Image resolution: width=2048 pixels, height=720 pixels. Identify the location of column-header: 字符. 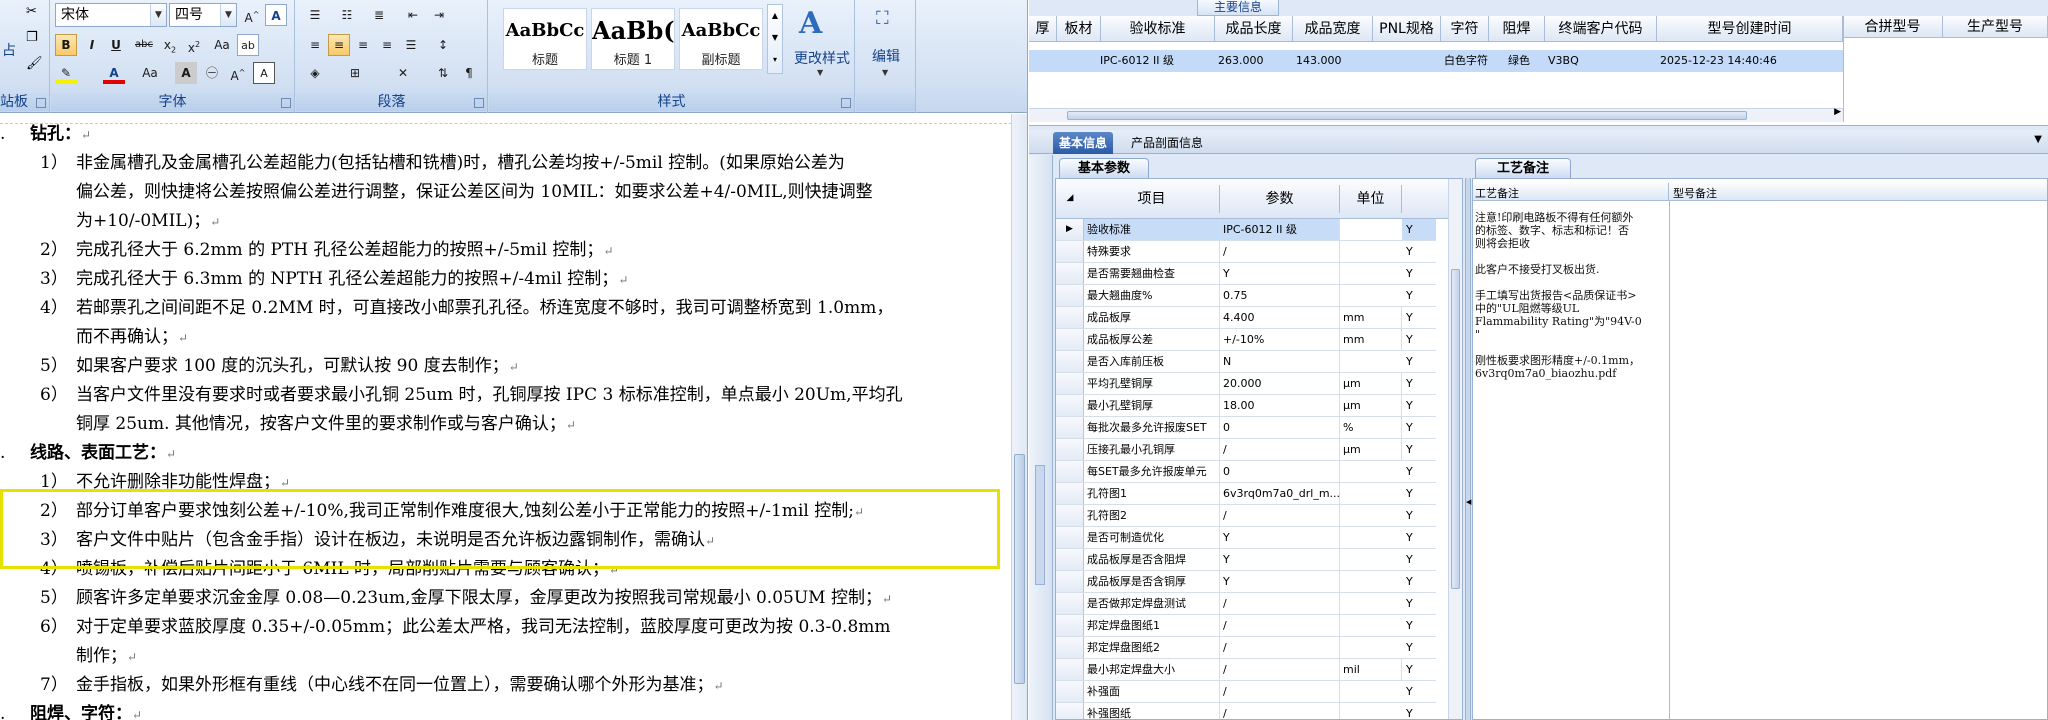
(1465, 29).